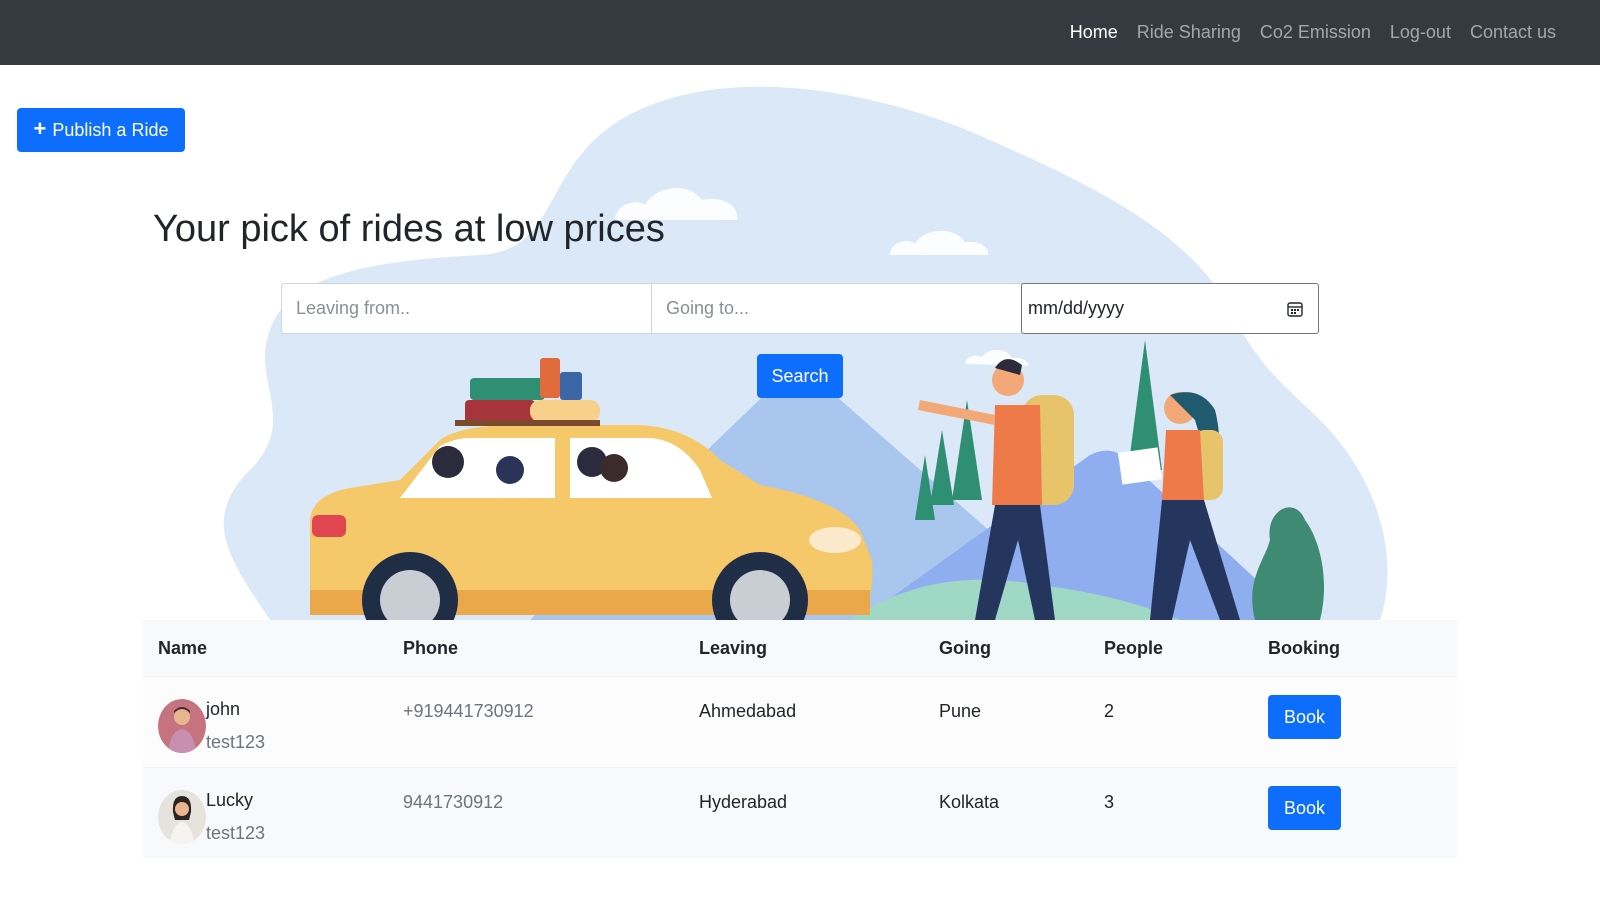 Image resolution: width=1600 pixels, height=915 pixels. I want to click on nav-contact-us: Contact us, so click(1513, 32).